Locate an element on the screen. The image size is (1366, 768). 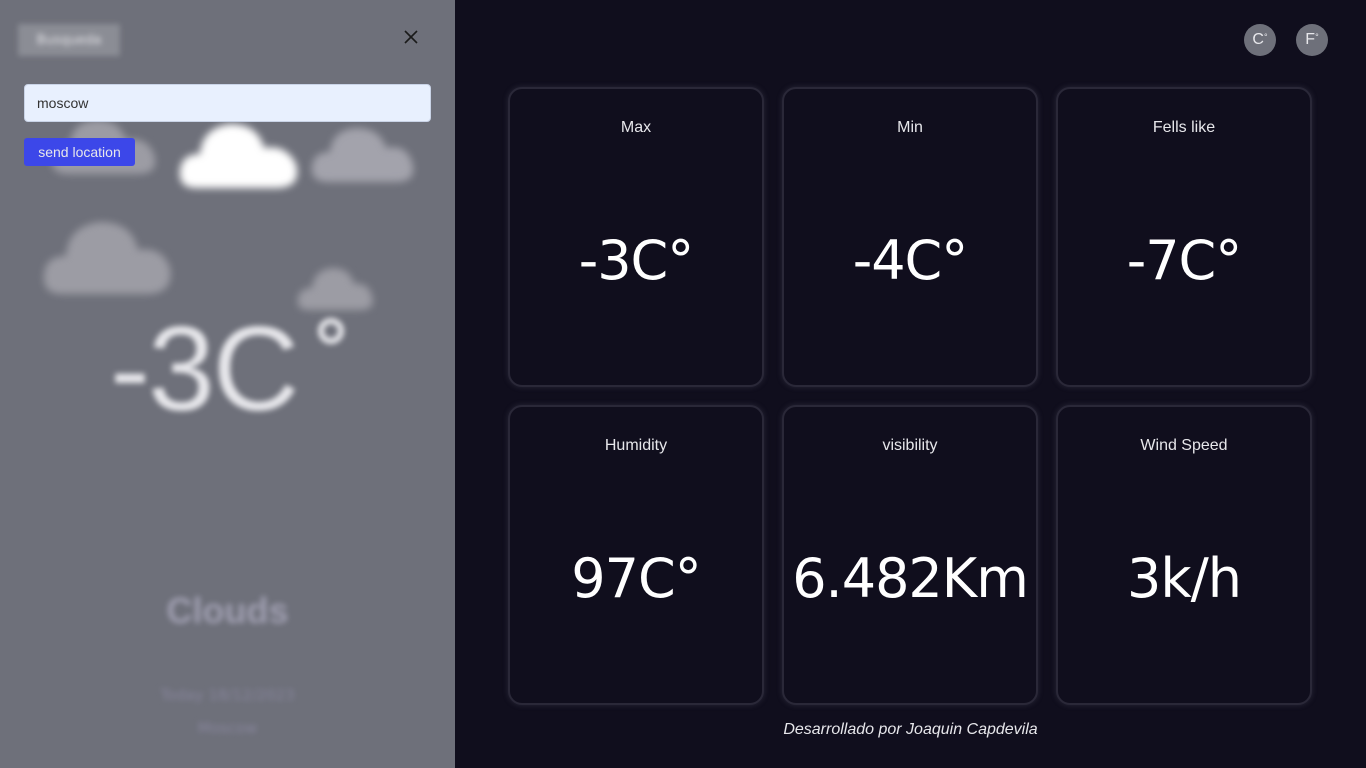
close-icon is located at coordinates (411, 37).